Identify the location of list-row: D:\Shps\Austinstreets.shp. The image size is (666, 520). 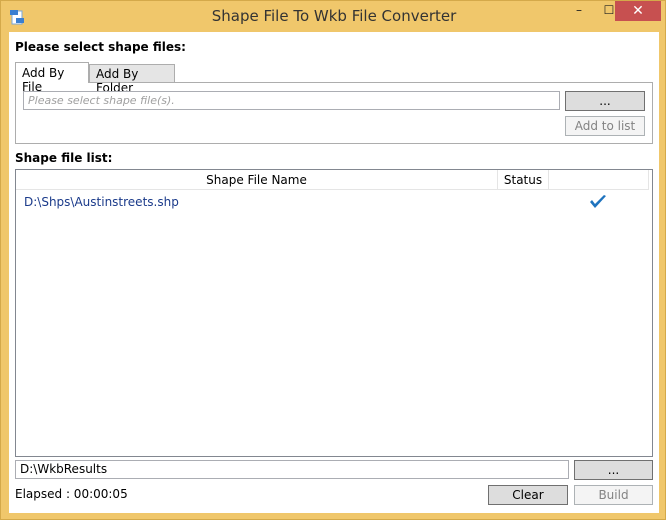
(334, 202).